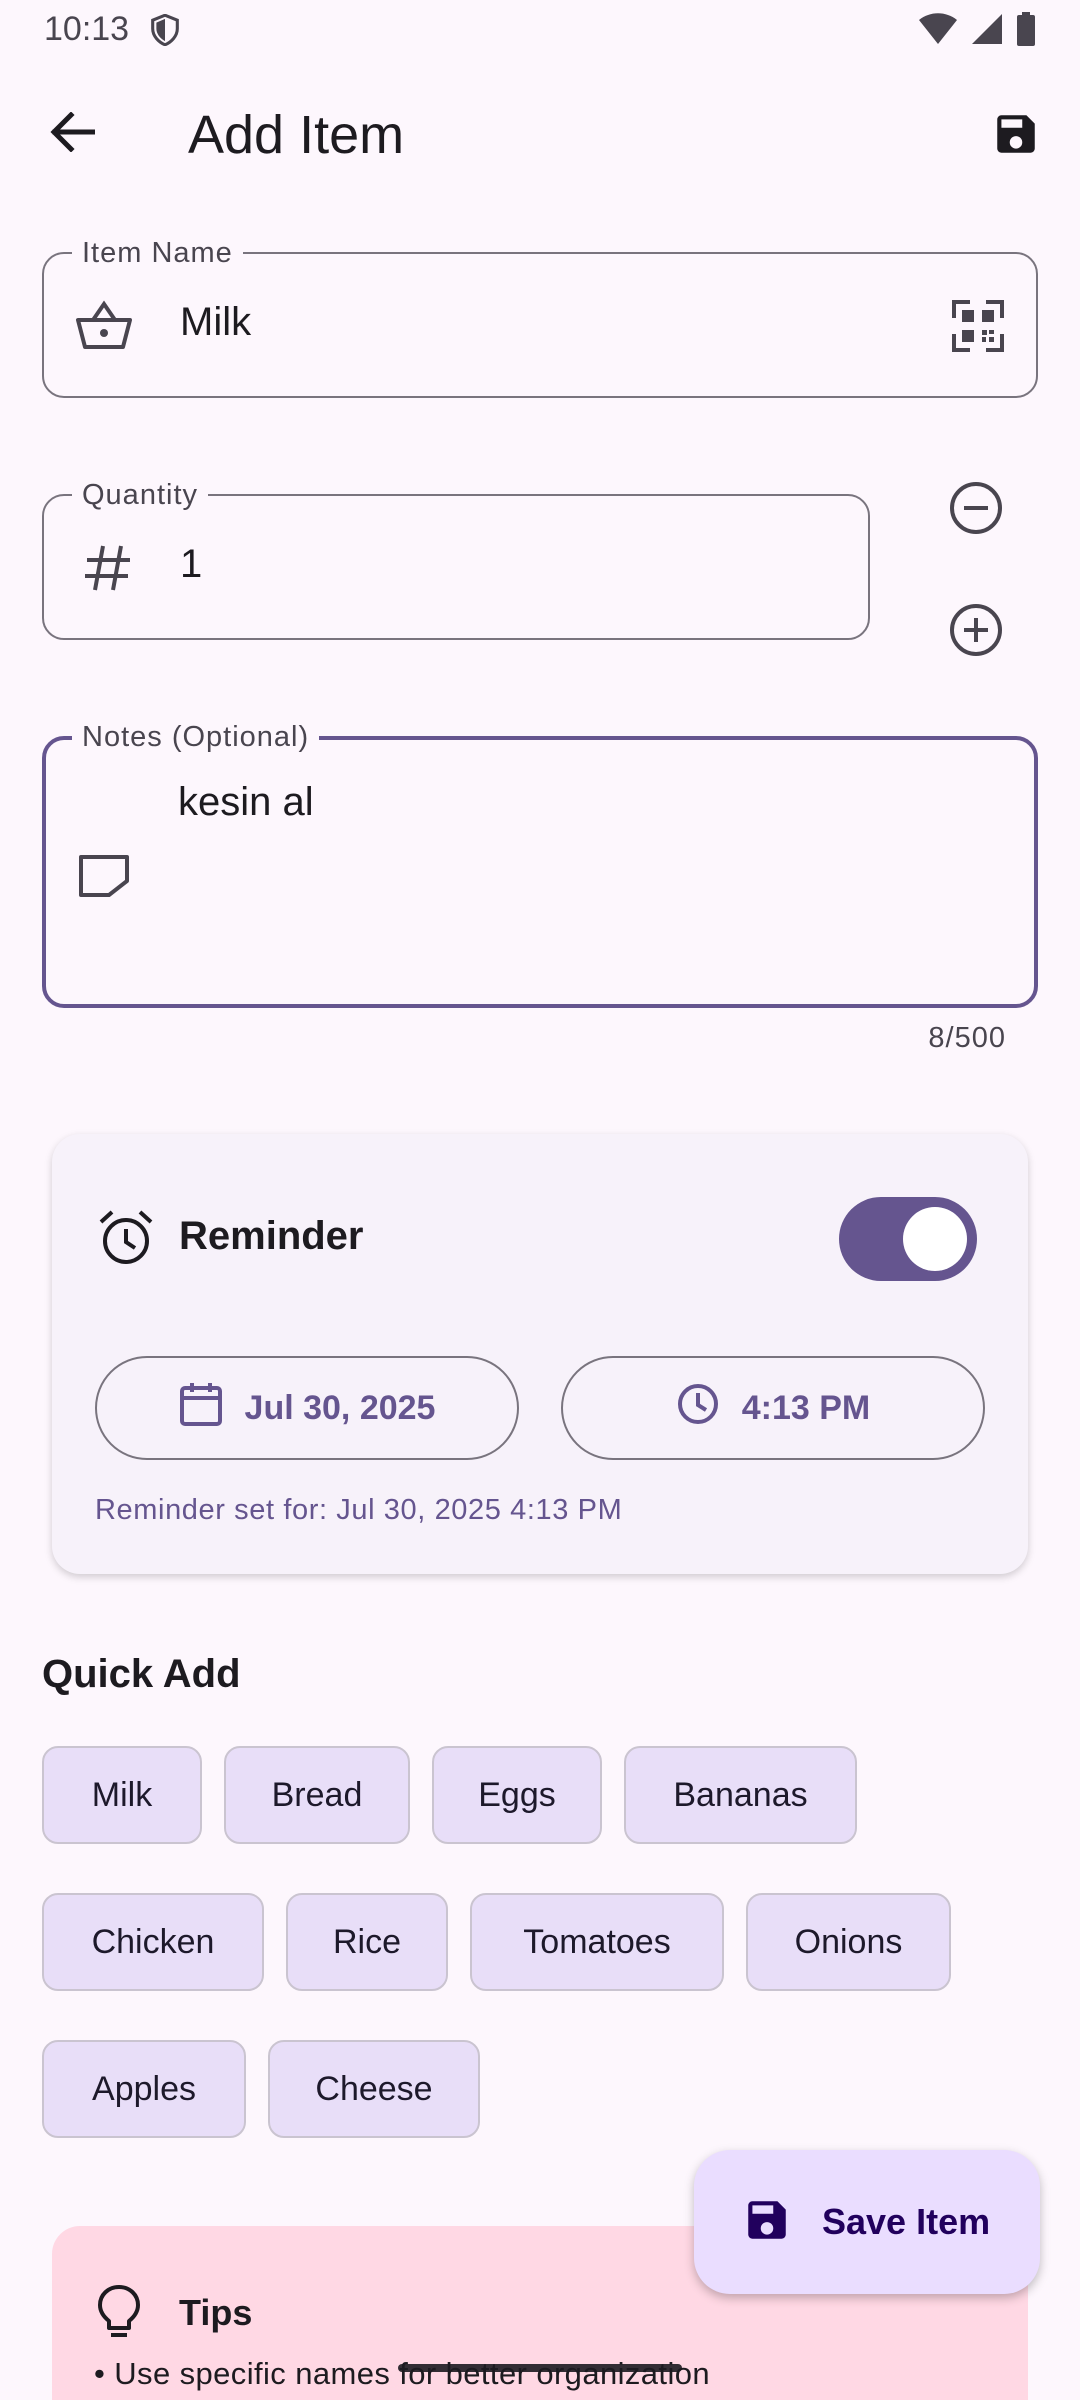 This screenshot has width=1080, height=2400. Describe the element at coordinates (698, 1408) in the screenshot. I see `clock-icon` at that location.